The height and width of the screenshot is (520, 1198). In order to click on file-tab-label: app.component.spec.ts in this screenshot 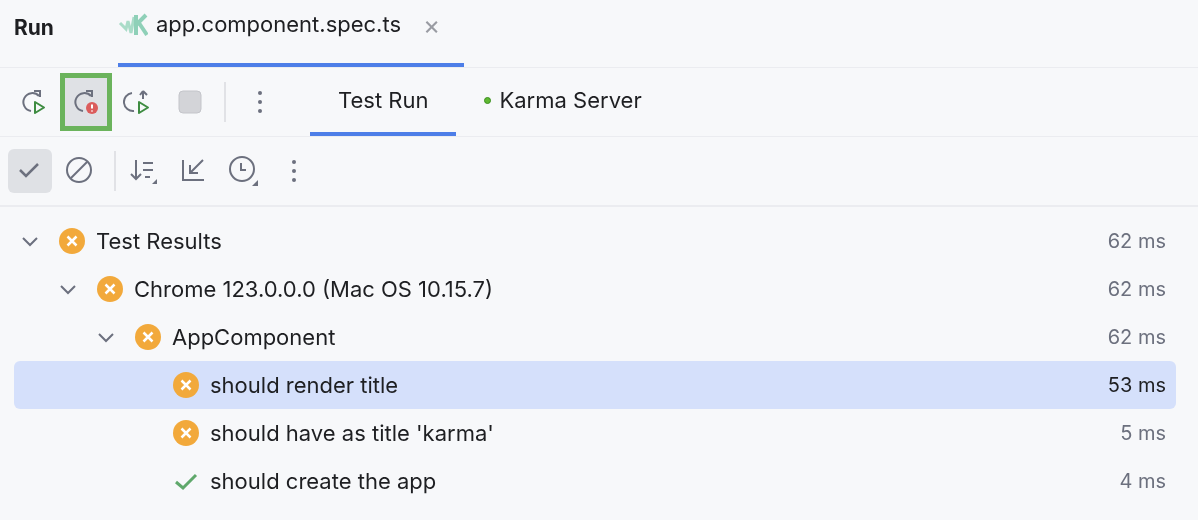, I will do `click(278, 24)`.